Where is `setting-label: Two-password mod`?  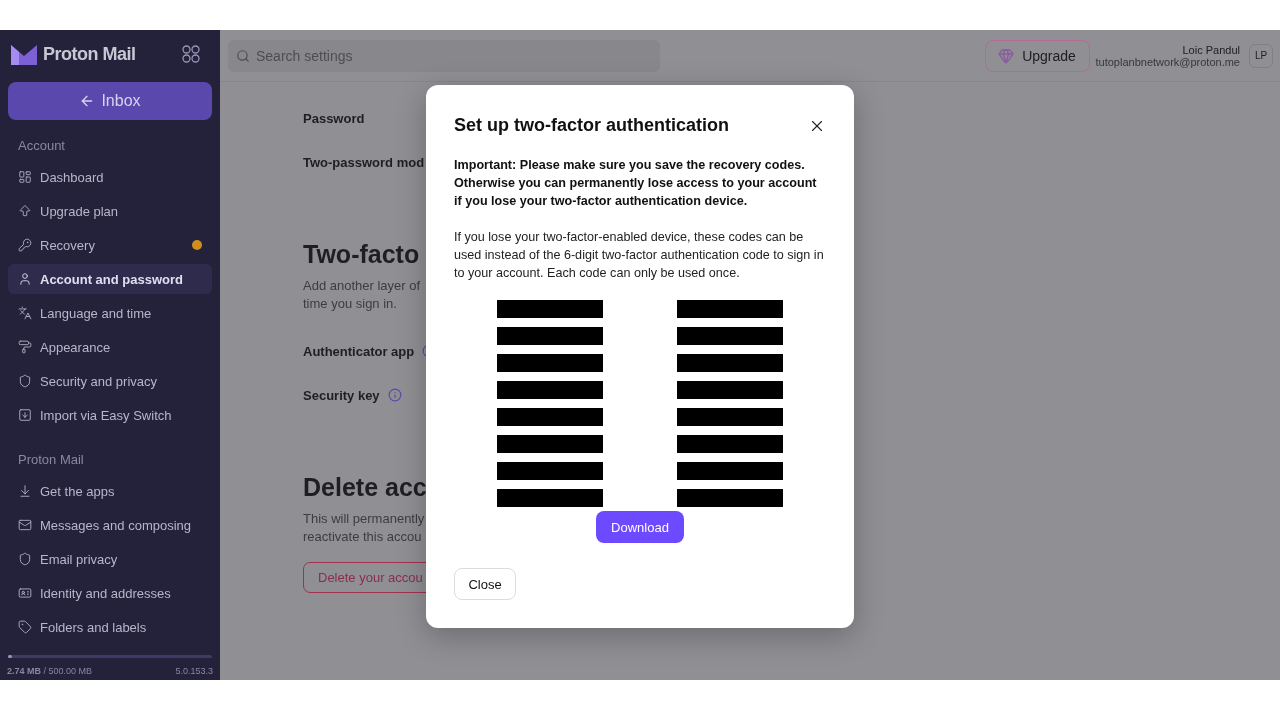
setting-label: Two-password mod is located at coordinates (364, 162).